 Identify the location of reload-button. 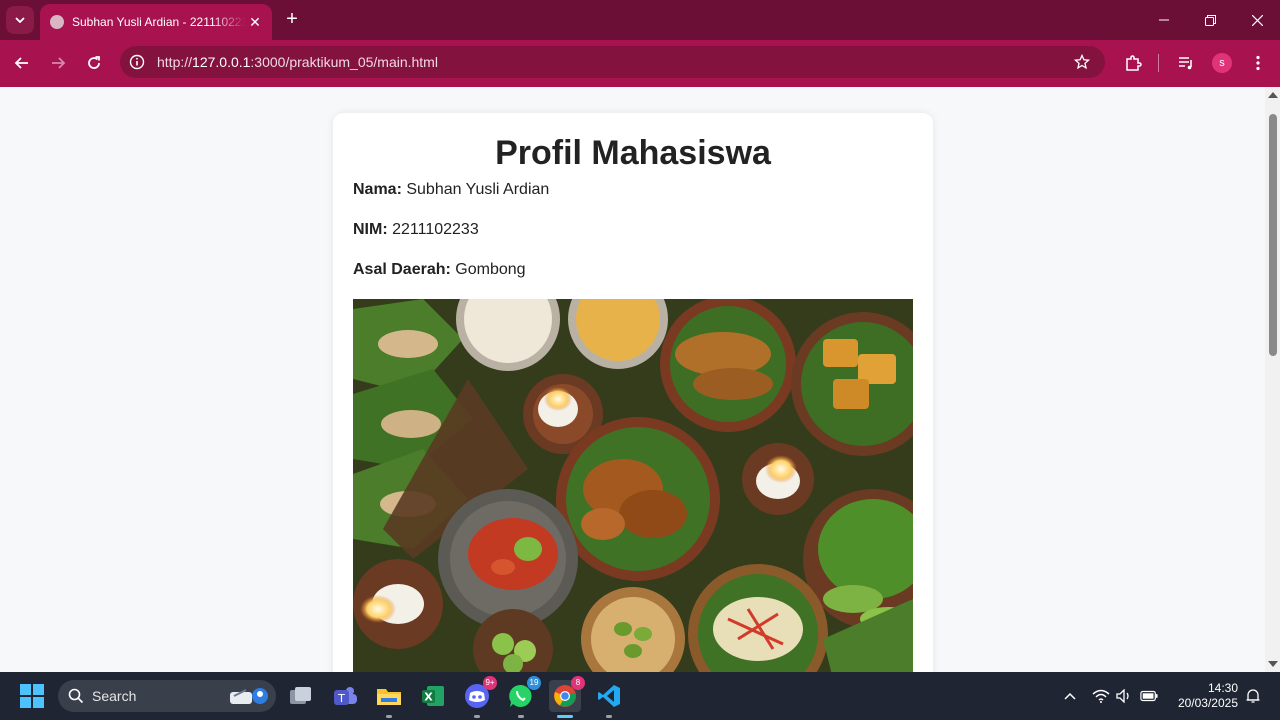
(94, 63).